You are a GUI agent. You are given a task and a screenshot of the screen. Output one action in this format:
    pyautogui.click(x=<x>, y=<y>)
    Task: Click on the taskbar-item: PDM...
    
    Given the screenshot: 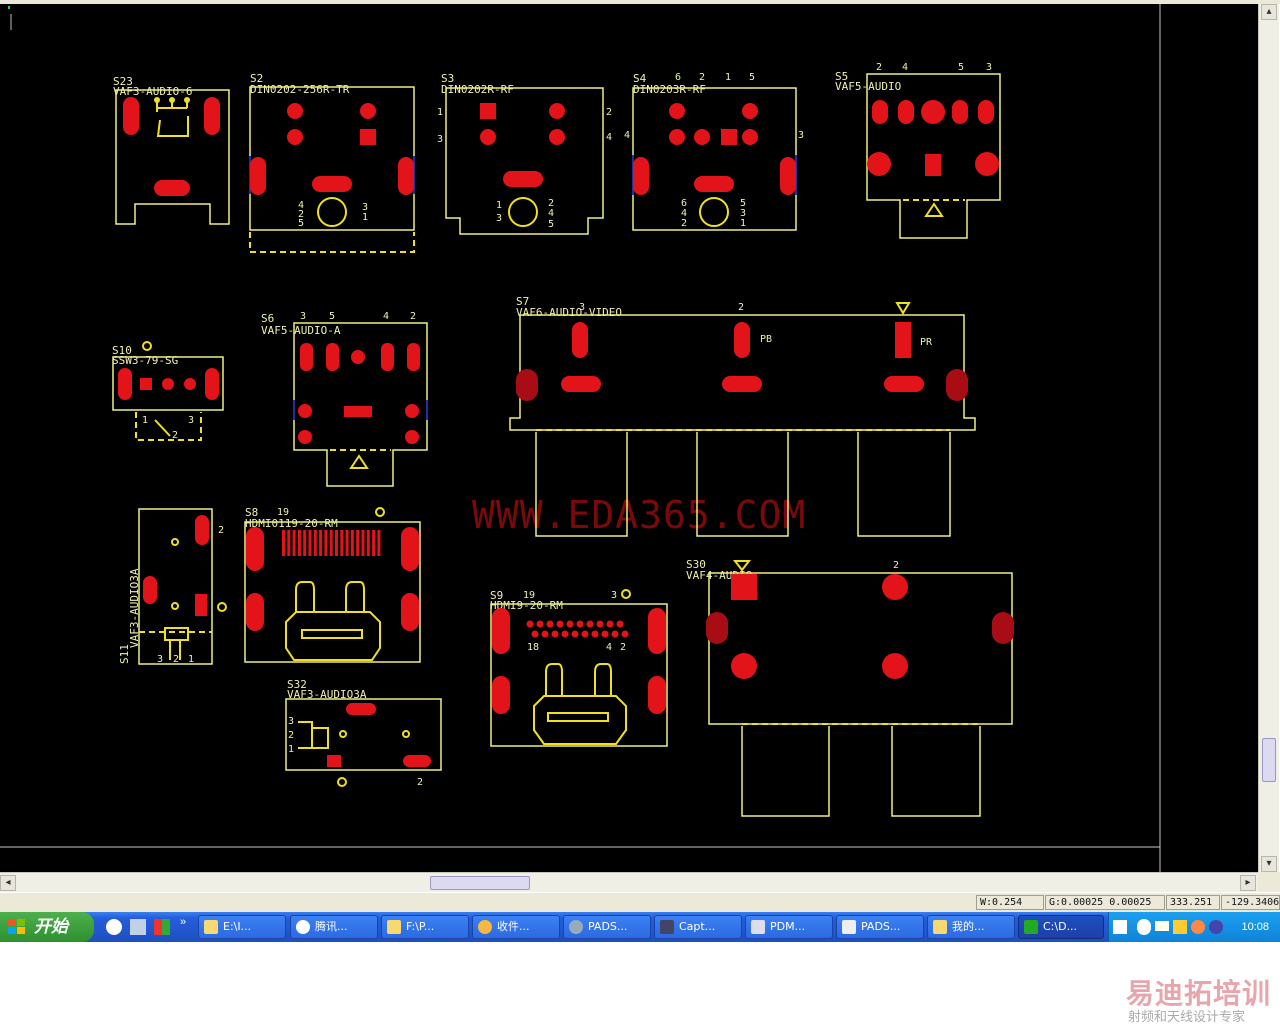 What is the action you would take?
    pyautogui.click(x=789, y=927)
    